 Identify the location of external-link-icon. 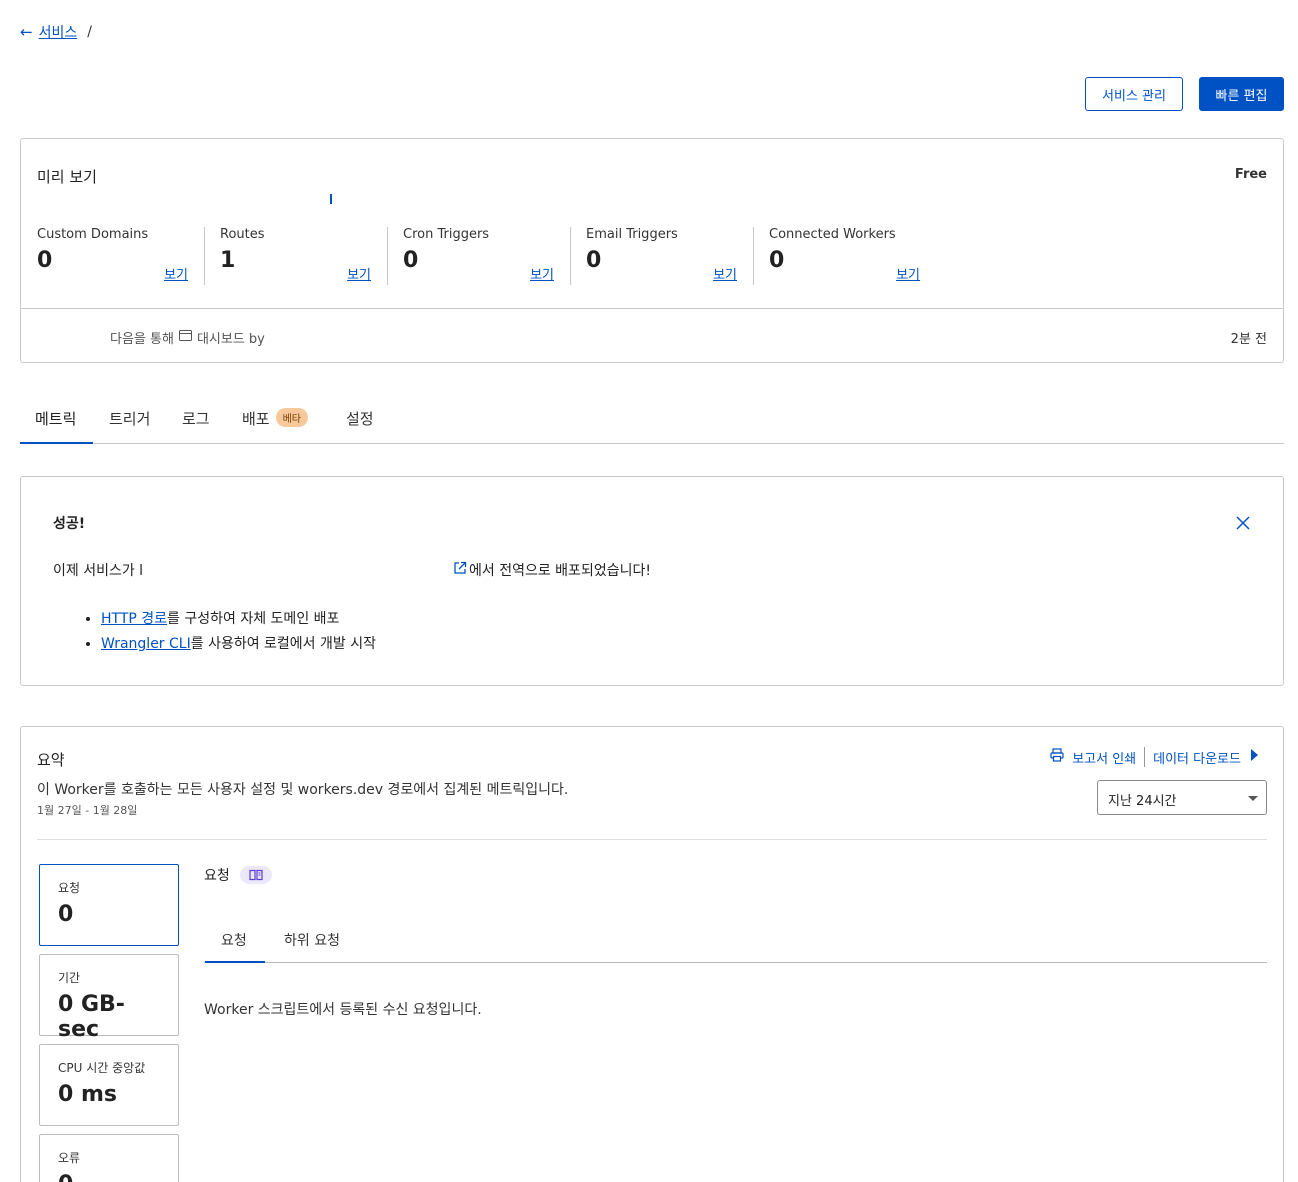
(460, 570).